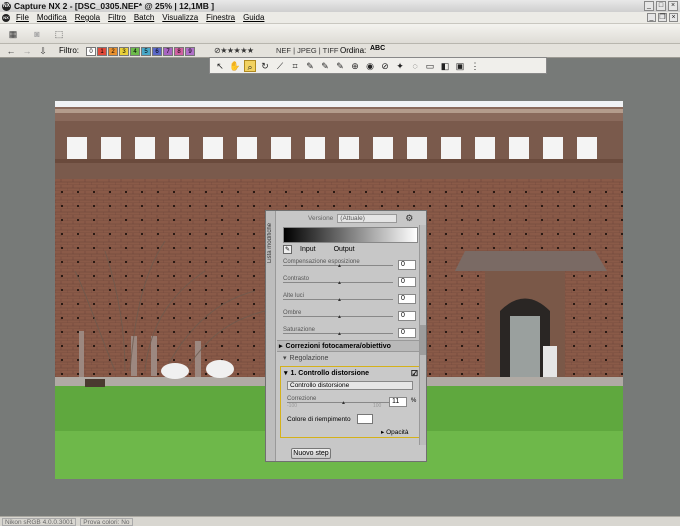 The height and width of the screenshot is (526, 680). I want to click on opacity-row: ▸ Opacità, so click(394, 432).